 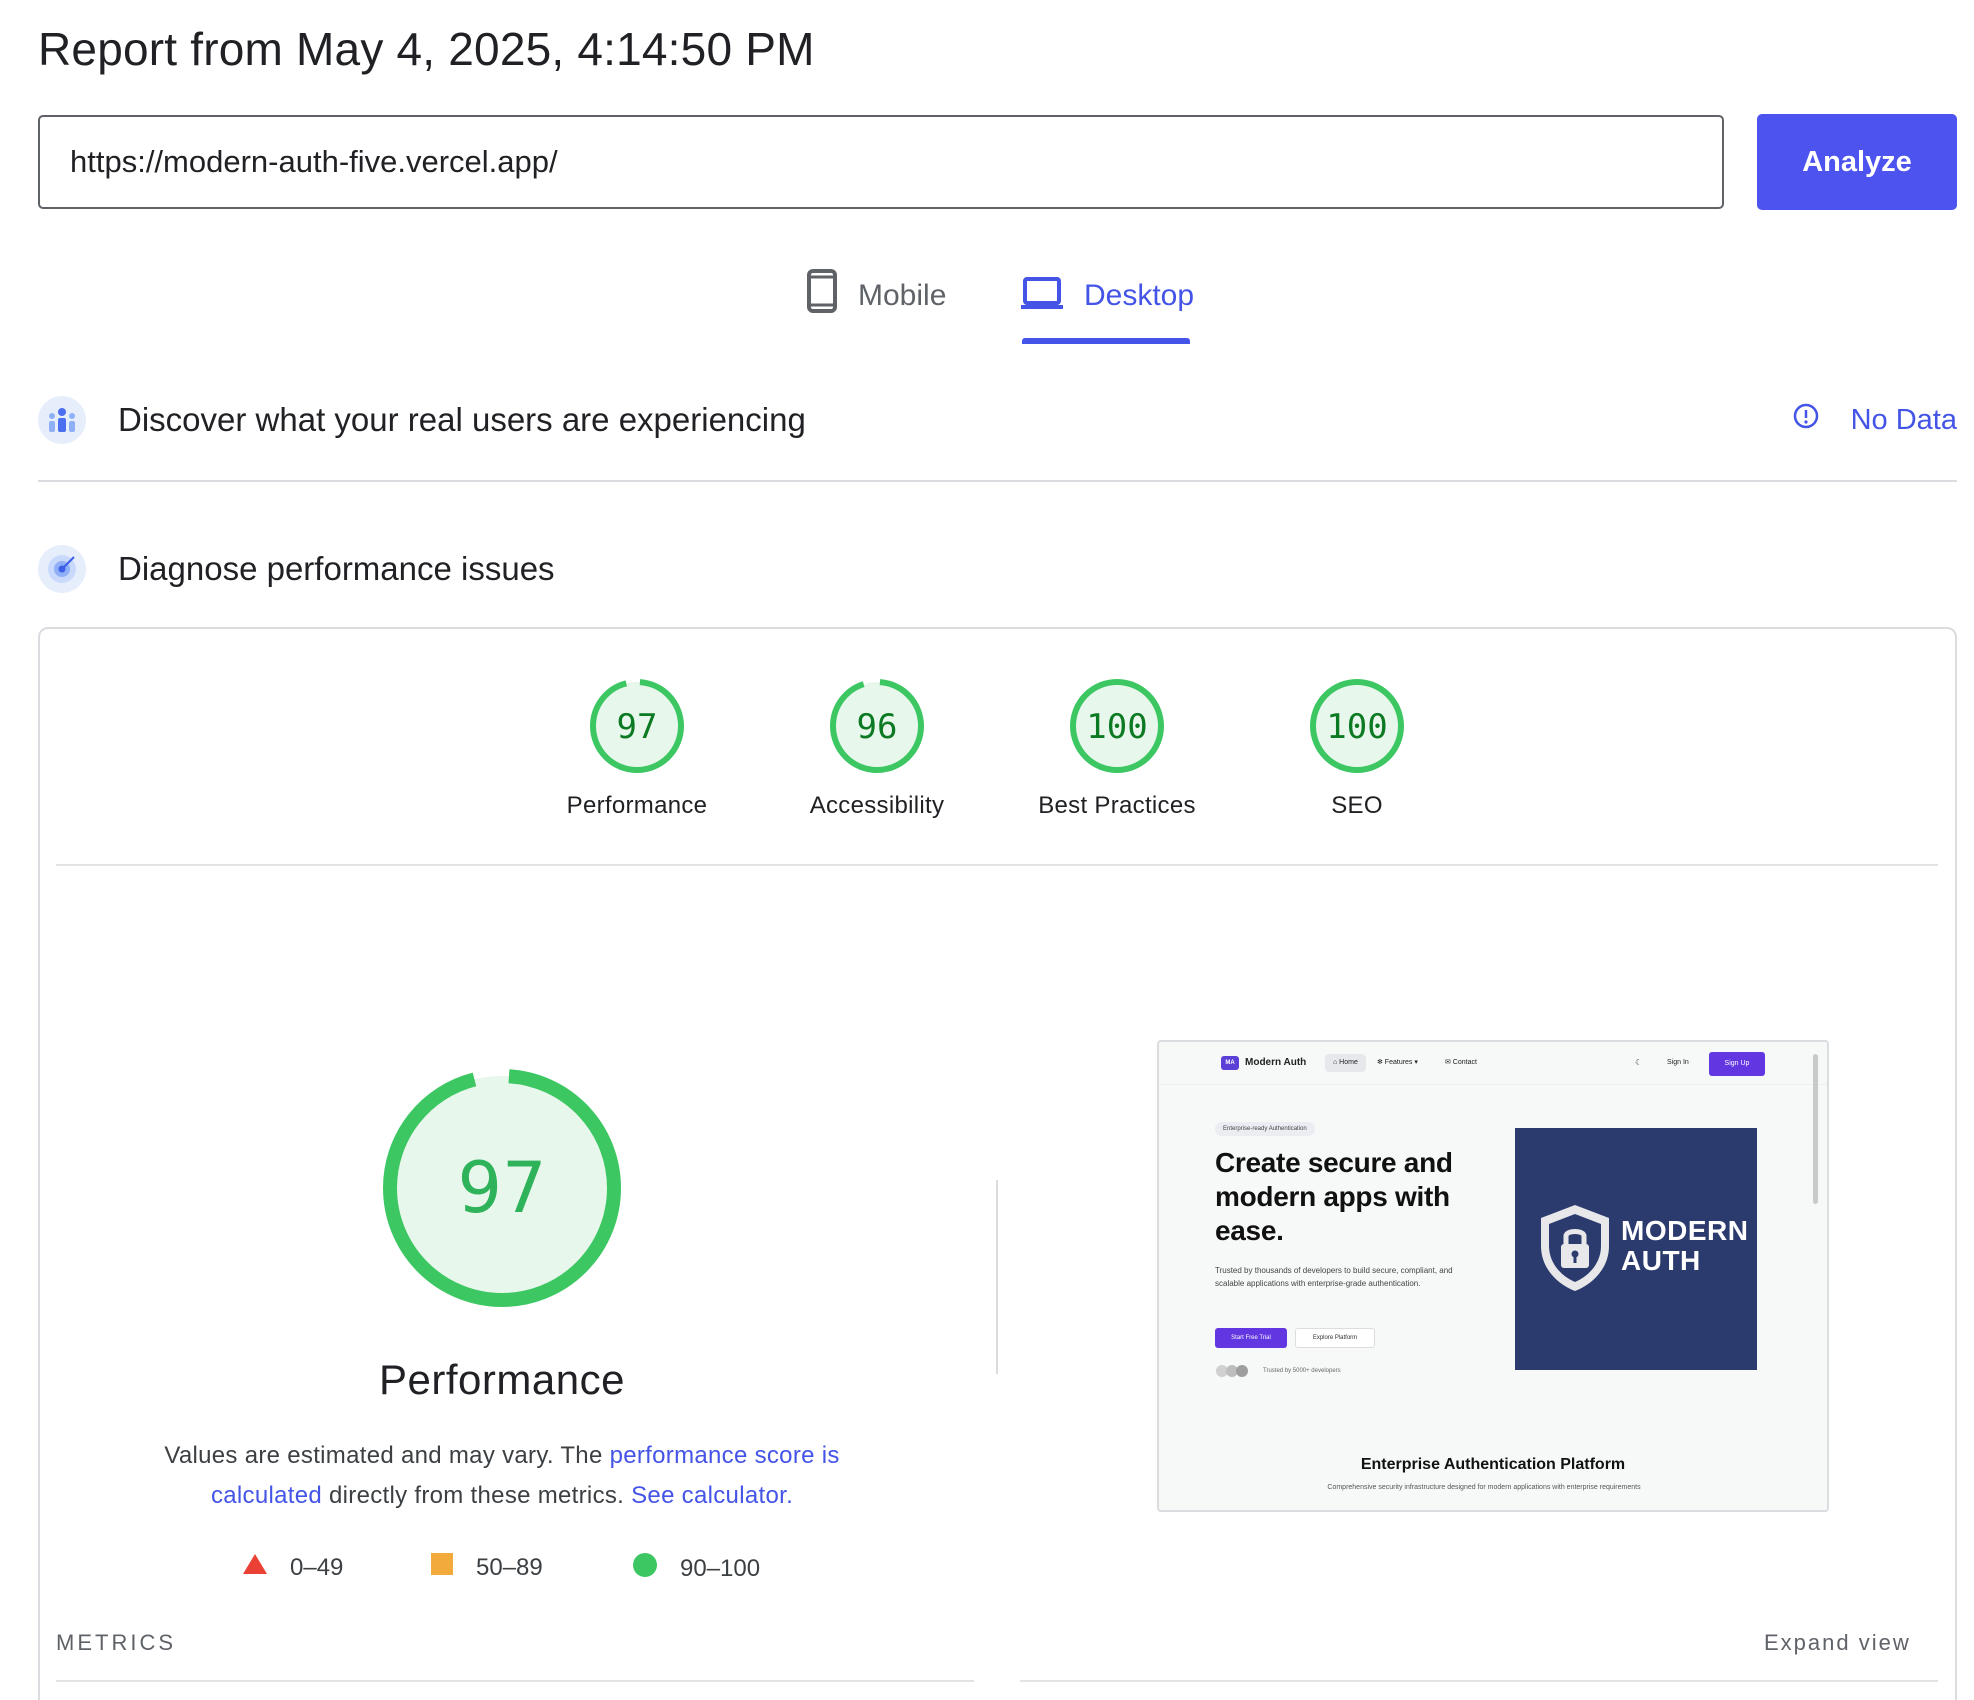 What do you see at coordinates (997, 1277) in the screenshot?
I see `vertical-divider` at bounding box center [997, 1277].